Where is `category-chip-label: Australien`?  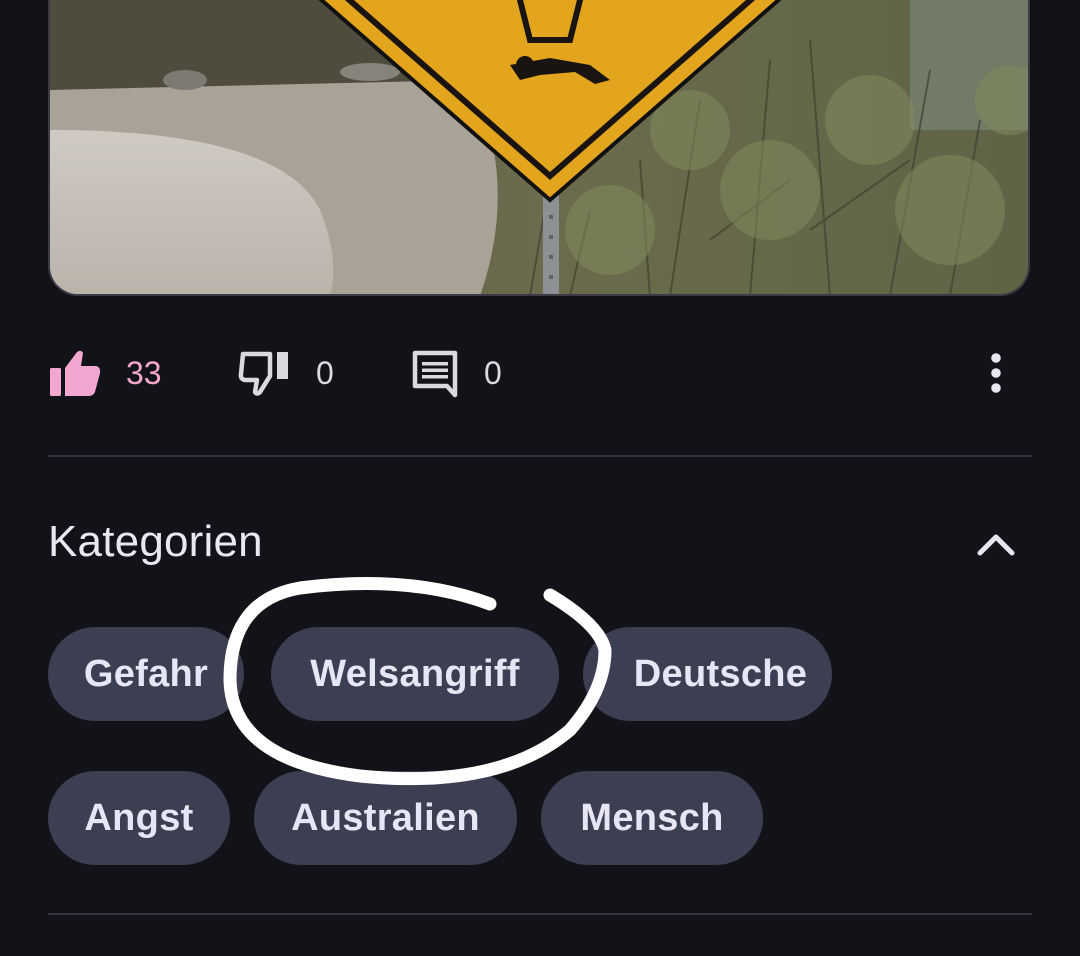
category-chip-label: Australien is located at coordinates (385, 817).